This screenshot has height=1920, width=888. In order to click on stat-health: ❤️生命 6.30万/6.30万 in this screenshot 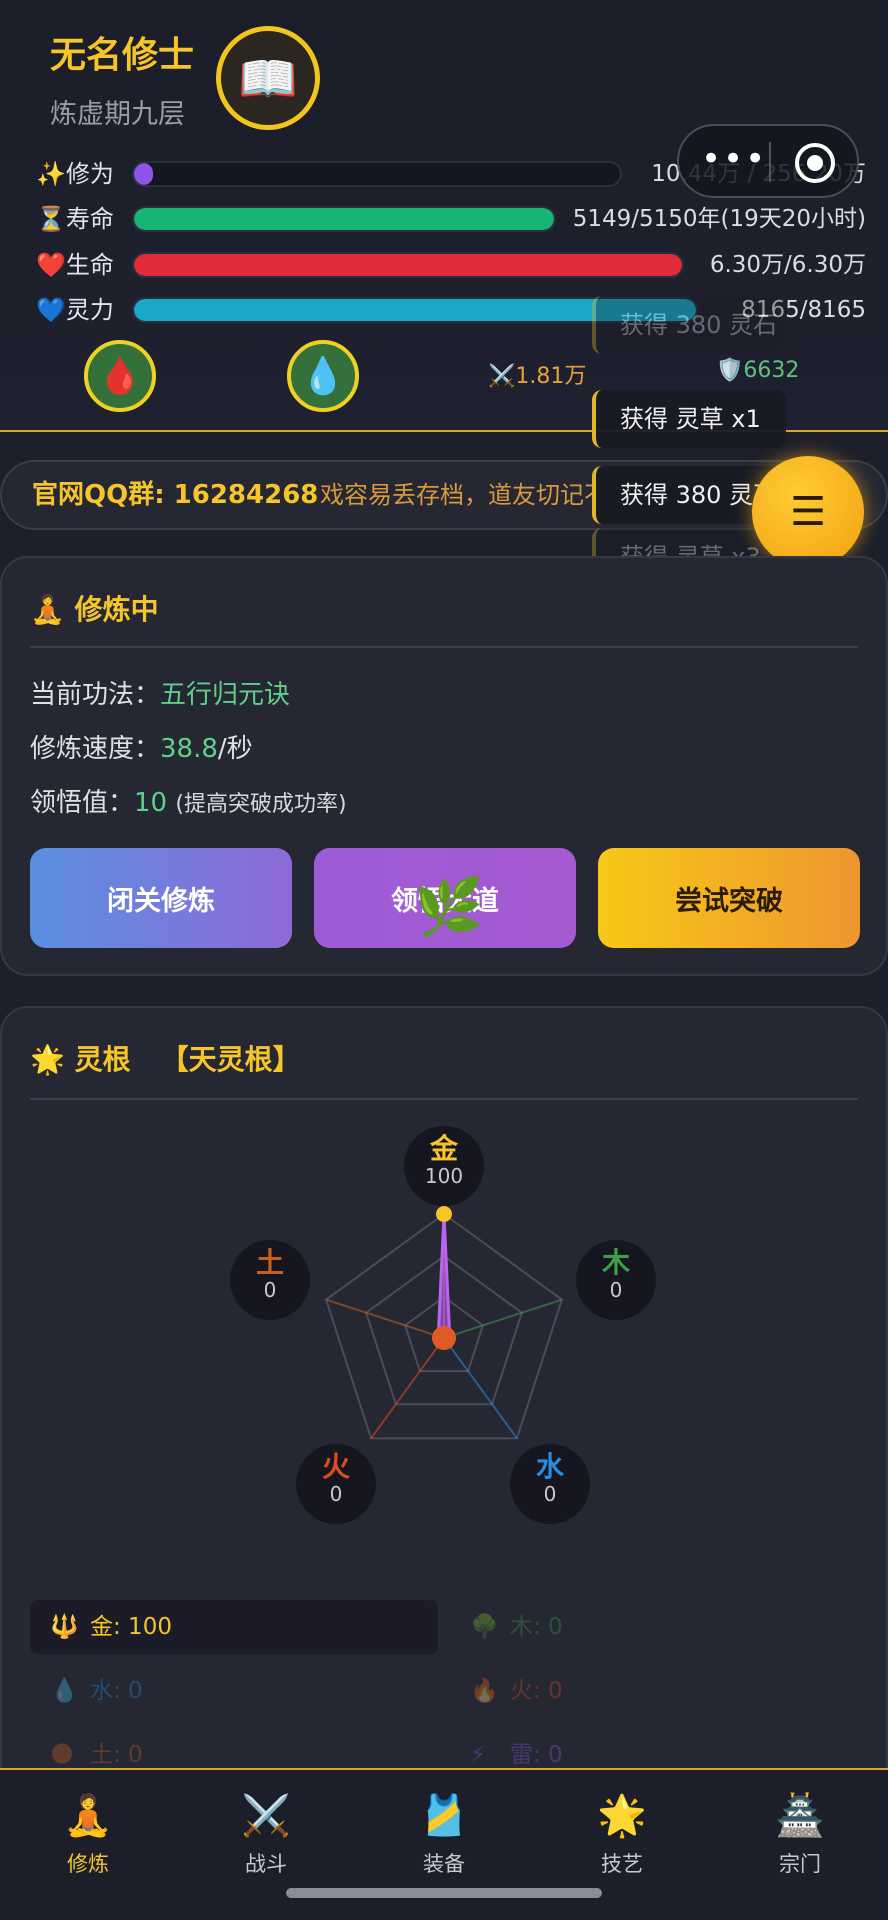, I will do `click(451, 265)`.